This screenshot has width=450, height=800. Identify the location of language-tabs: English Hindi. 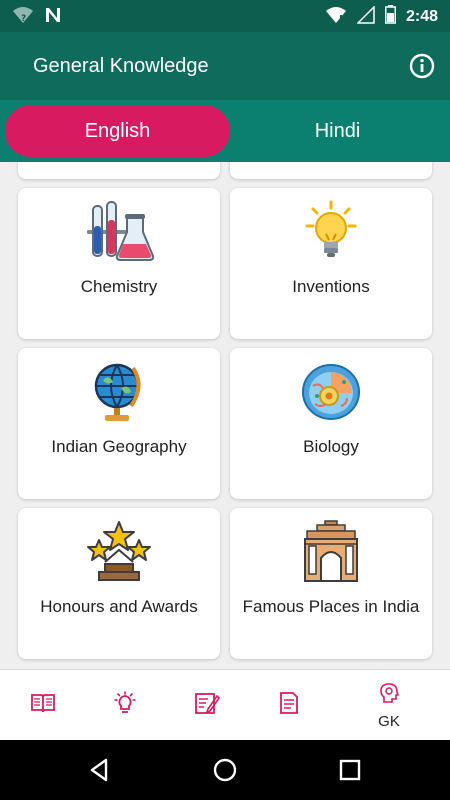
(225, 131).